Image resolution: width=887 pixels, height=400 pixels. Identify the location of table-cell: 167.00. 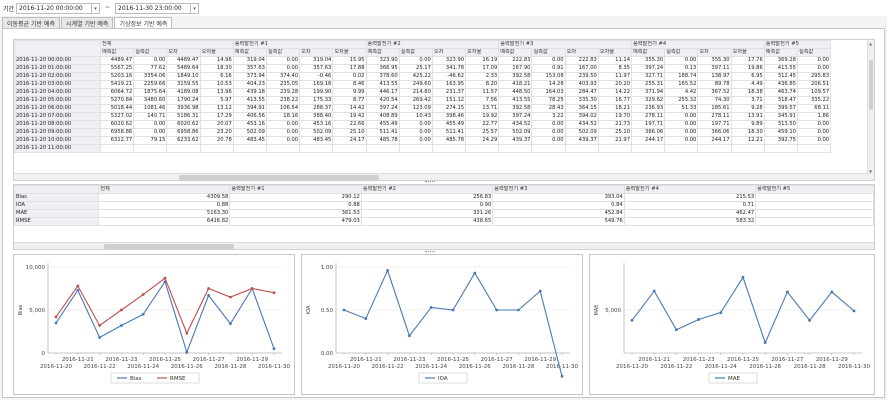
(581, 68).